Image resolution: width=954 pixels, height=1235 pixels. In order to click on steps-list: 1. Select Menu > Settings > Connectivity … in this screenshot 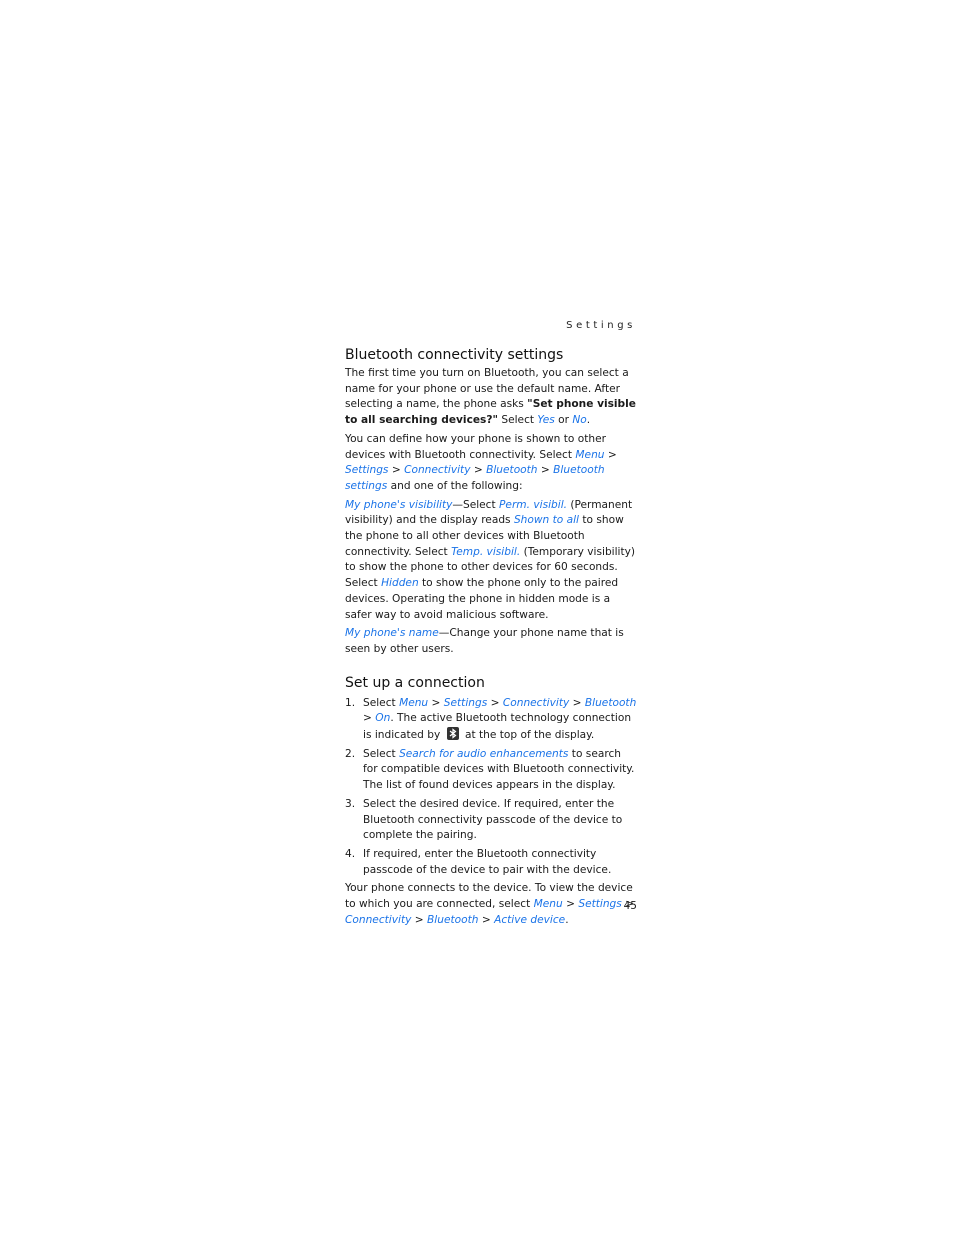, I will do `click(491, 787)`.